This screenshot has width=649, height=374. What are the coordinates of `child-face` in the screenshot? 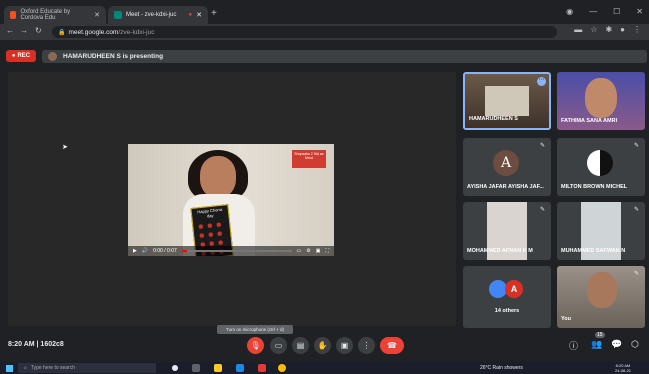 It's located at (218, 177).